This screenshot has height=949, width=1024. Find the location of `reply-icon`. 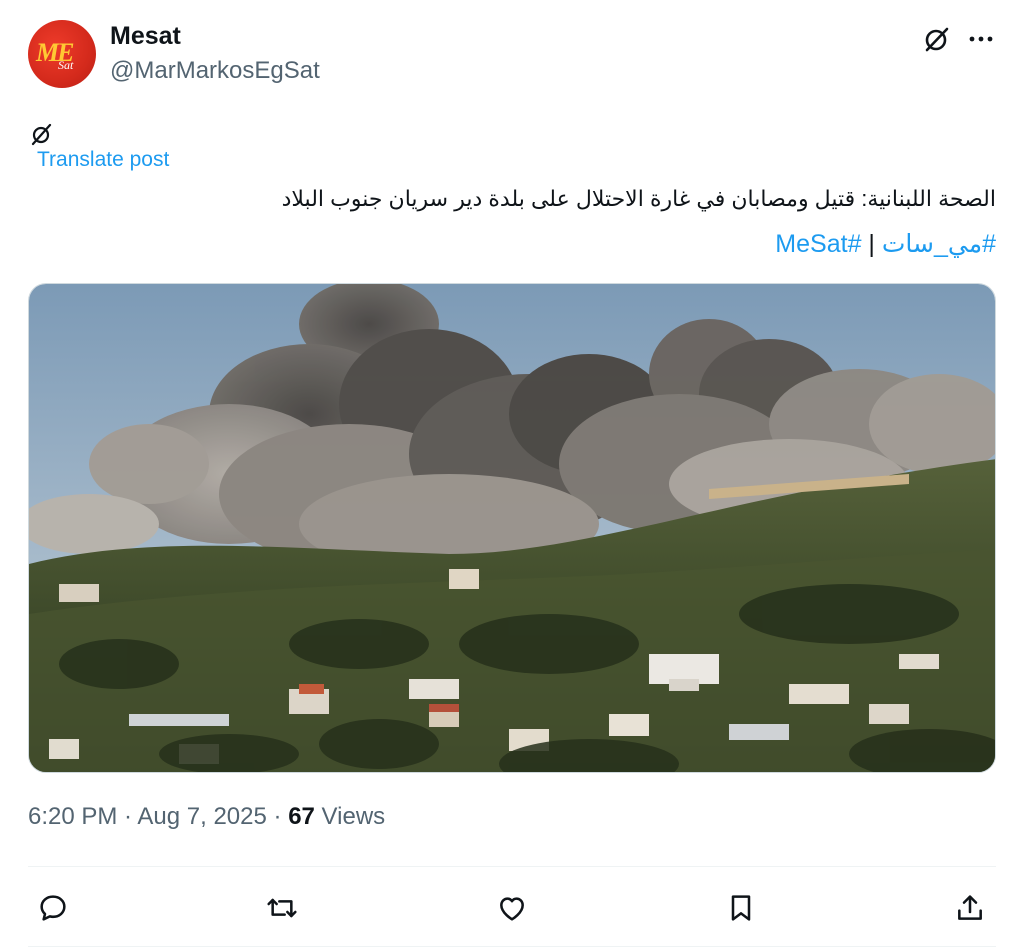

reply-icon is located at coordinates (53, 908).